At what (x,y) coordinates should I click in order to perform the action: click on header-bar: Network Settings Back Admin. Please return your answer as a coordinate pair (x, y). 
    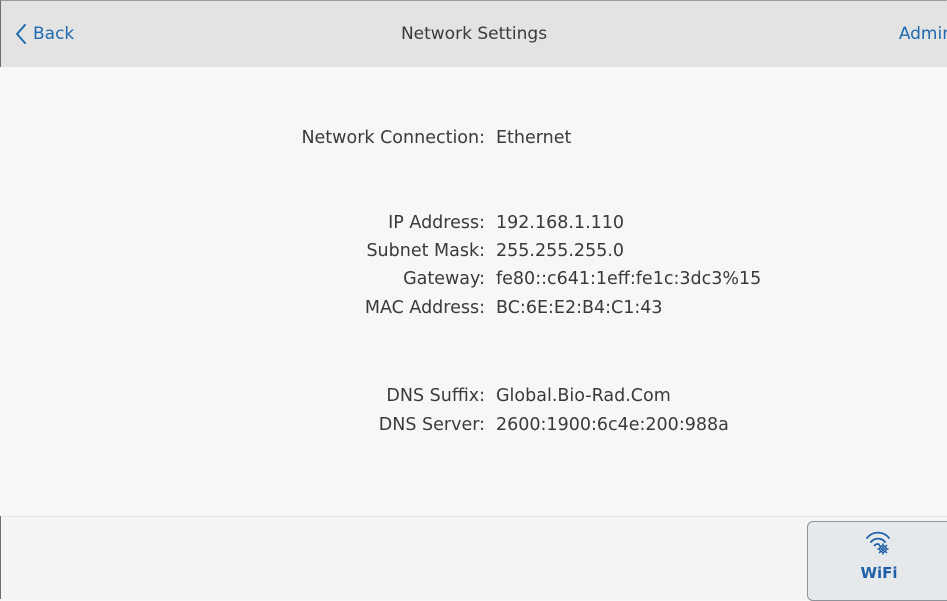
    Looking at the image, I should click on (474, 34).